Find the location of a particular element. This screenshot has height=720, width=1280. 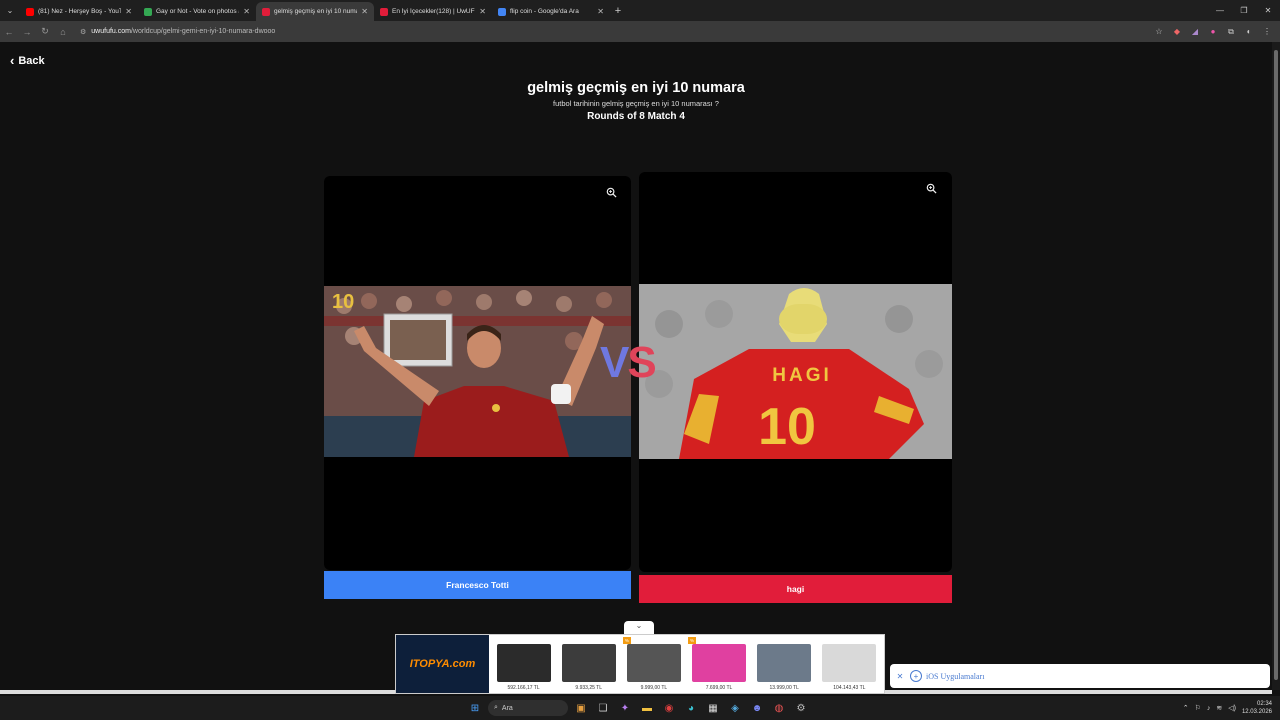

chevron-left-icon: ‹ is located at coordinates (12, 60).